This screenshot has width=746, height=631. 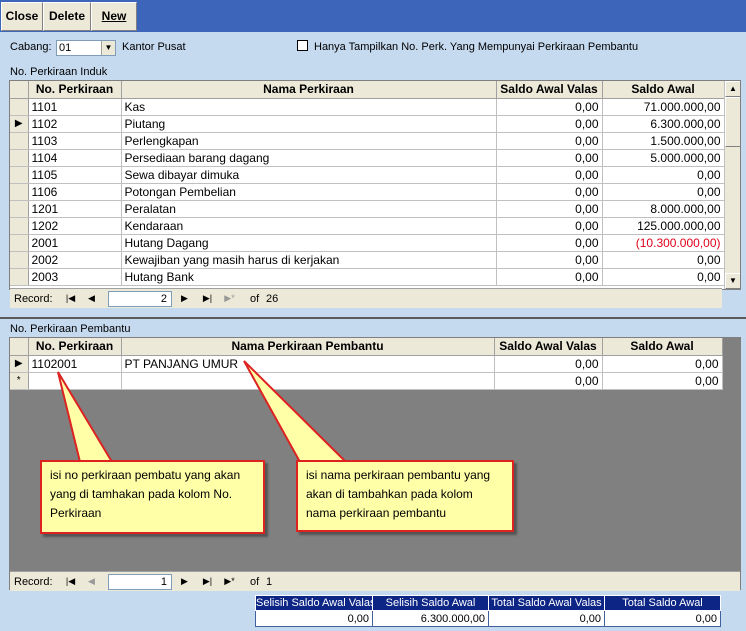 What do you see at coordinates (546, 603) in the screenshot?
I see `totals-header: Total Saldo Awal Valas` at bounding box center [546, 603].